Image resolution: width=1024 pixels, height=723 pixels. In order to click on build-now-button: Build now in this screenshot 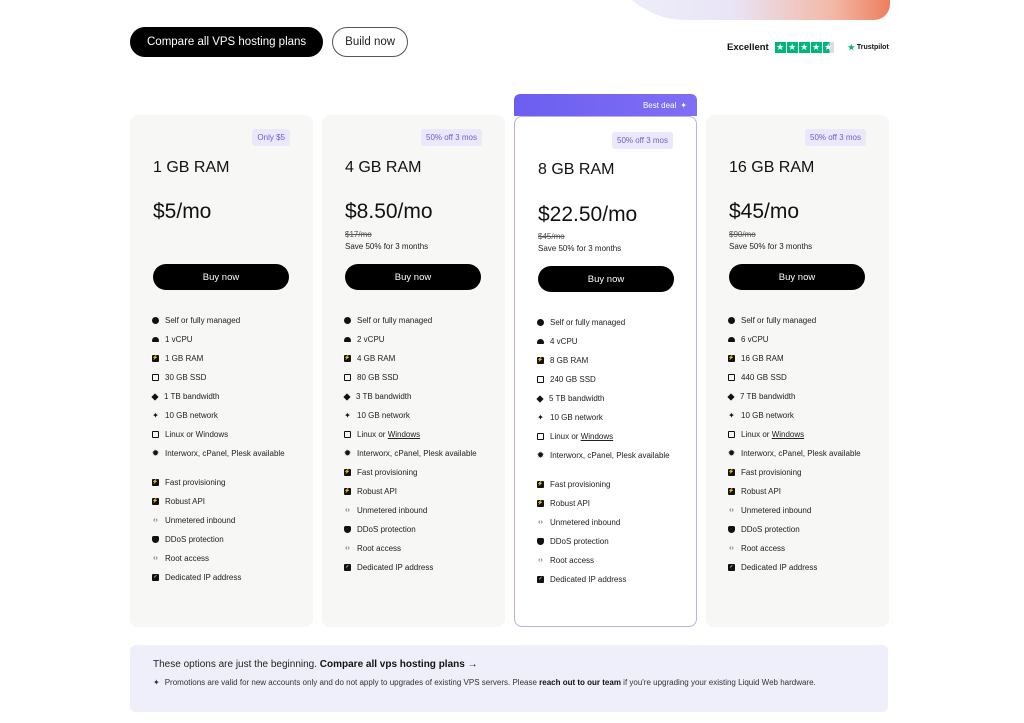, I will do `click(370, 42)`.